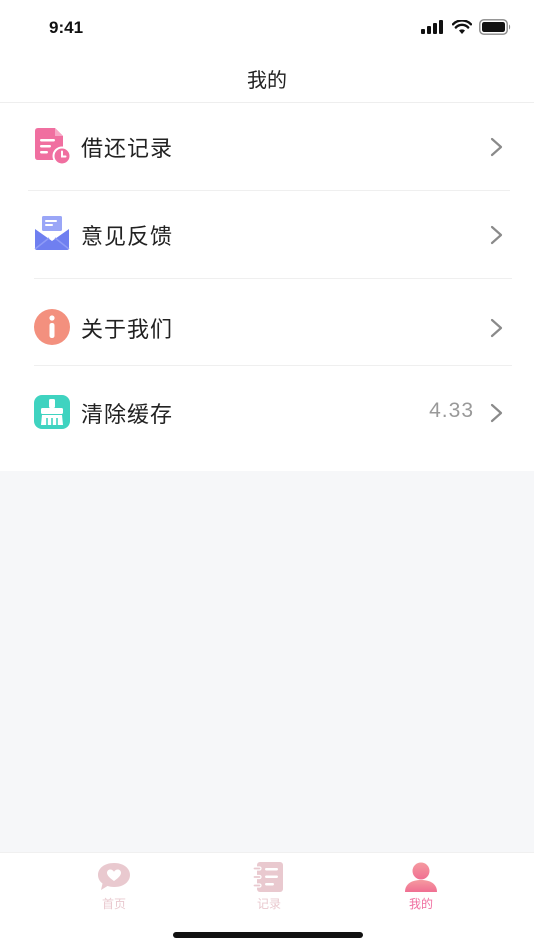 The width and height of the screenshot is (534, 951). I want to click on menu-item-clear-cache: 清除缓存 4.33, so click(267, 412).